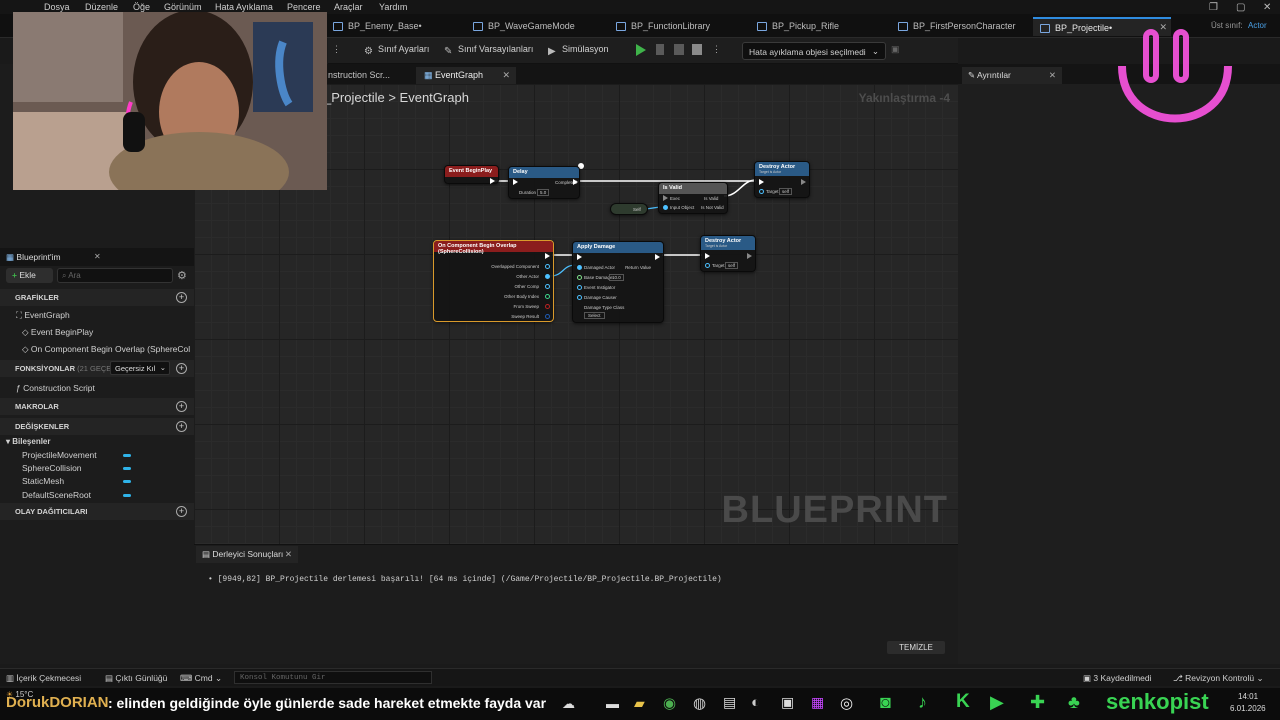  I want to click on close-icon: ✕, so click(1267, 7).